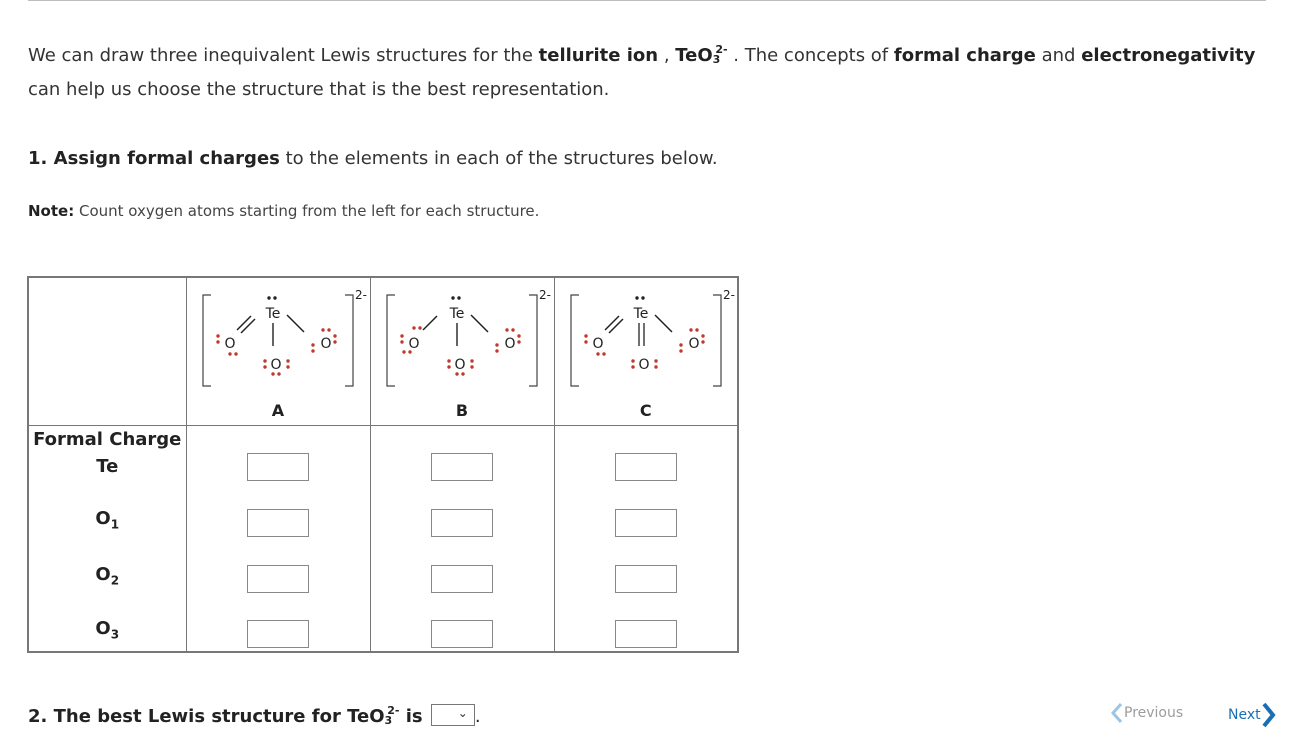 The height and width of the screenshot is (741, 1311). What do you see at coordinates (645, 522) in the screenshot?
I see `charge-input-c-o1` at bounding box center [645, 522].